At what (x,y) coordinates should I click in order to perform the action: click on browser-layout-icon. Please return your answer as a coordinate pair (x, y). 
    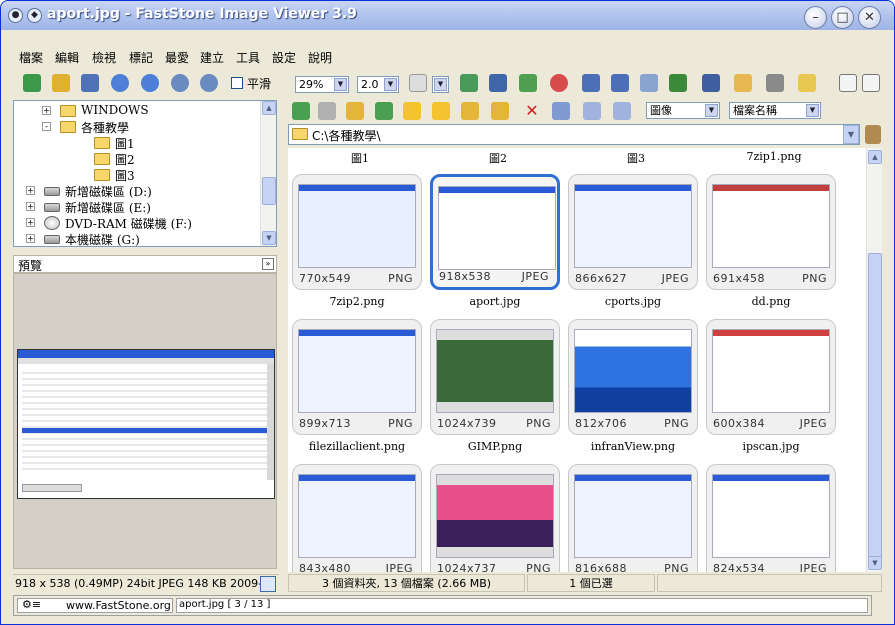
    Looking at the image, I should click on (848, 83).